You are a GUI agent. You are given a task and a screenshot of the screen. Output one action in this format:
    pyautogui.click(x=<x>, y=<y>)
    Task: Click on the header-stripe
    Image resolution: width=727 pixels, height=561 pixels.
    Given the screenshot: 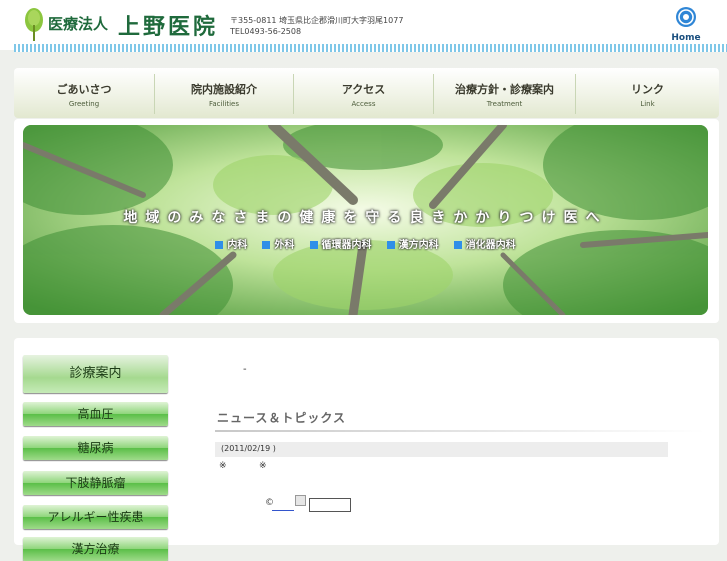 What is the action you would take?
    pyautogui.click(x=370, y=48)
    